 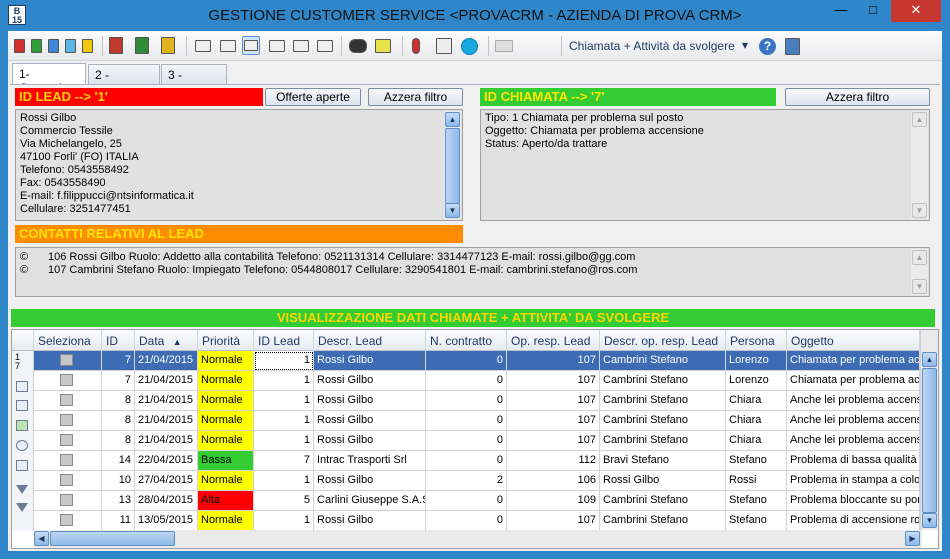 I want to click on skype-icon, so click(x=469, y=46).